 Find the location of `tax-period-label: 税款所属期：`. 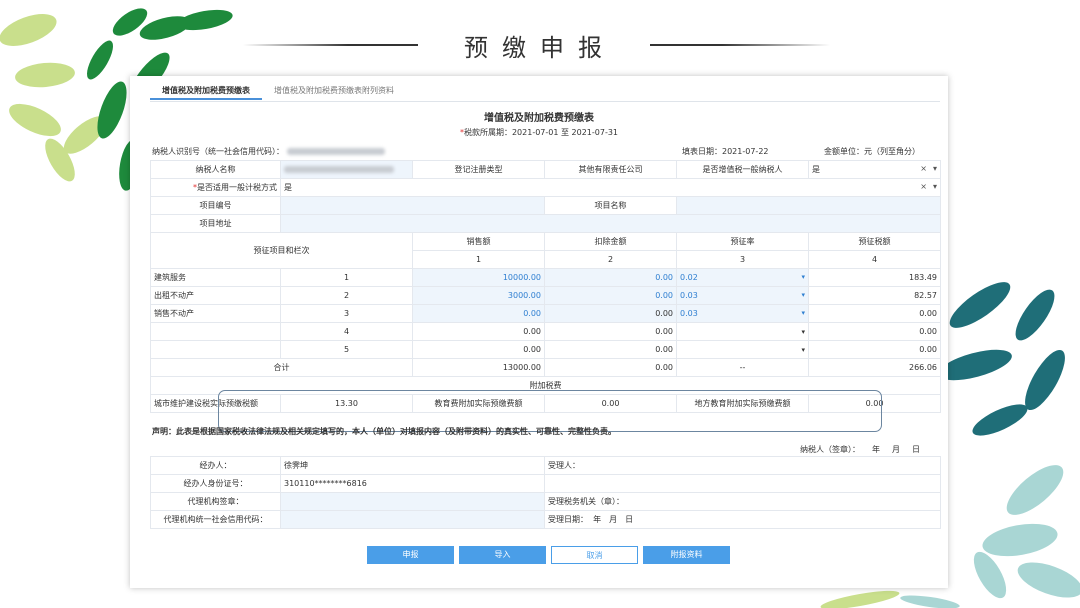

tax-period-label: 税款所属期： is located at coordinates (487, 132).